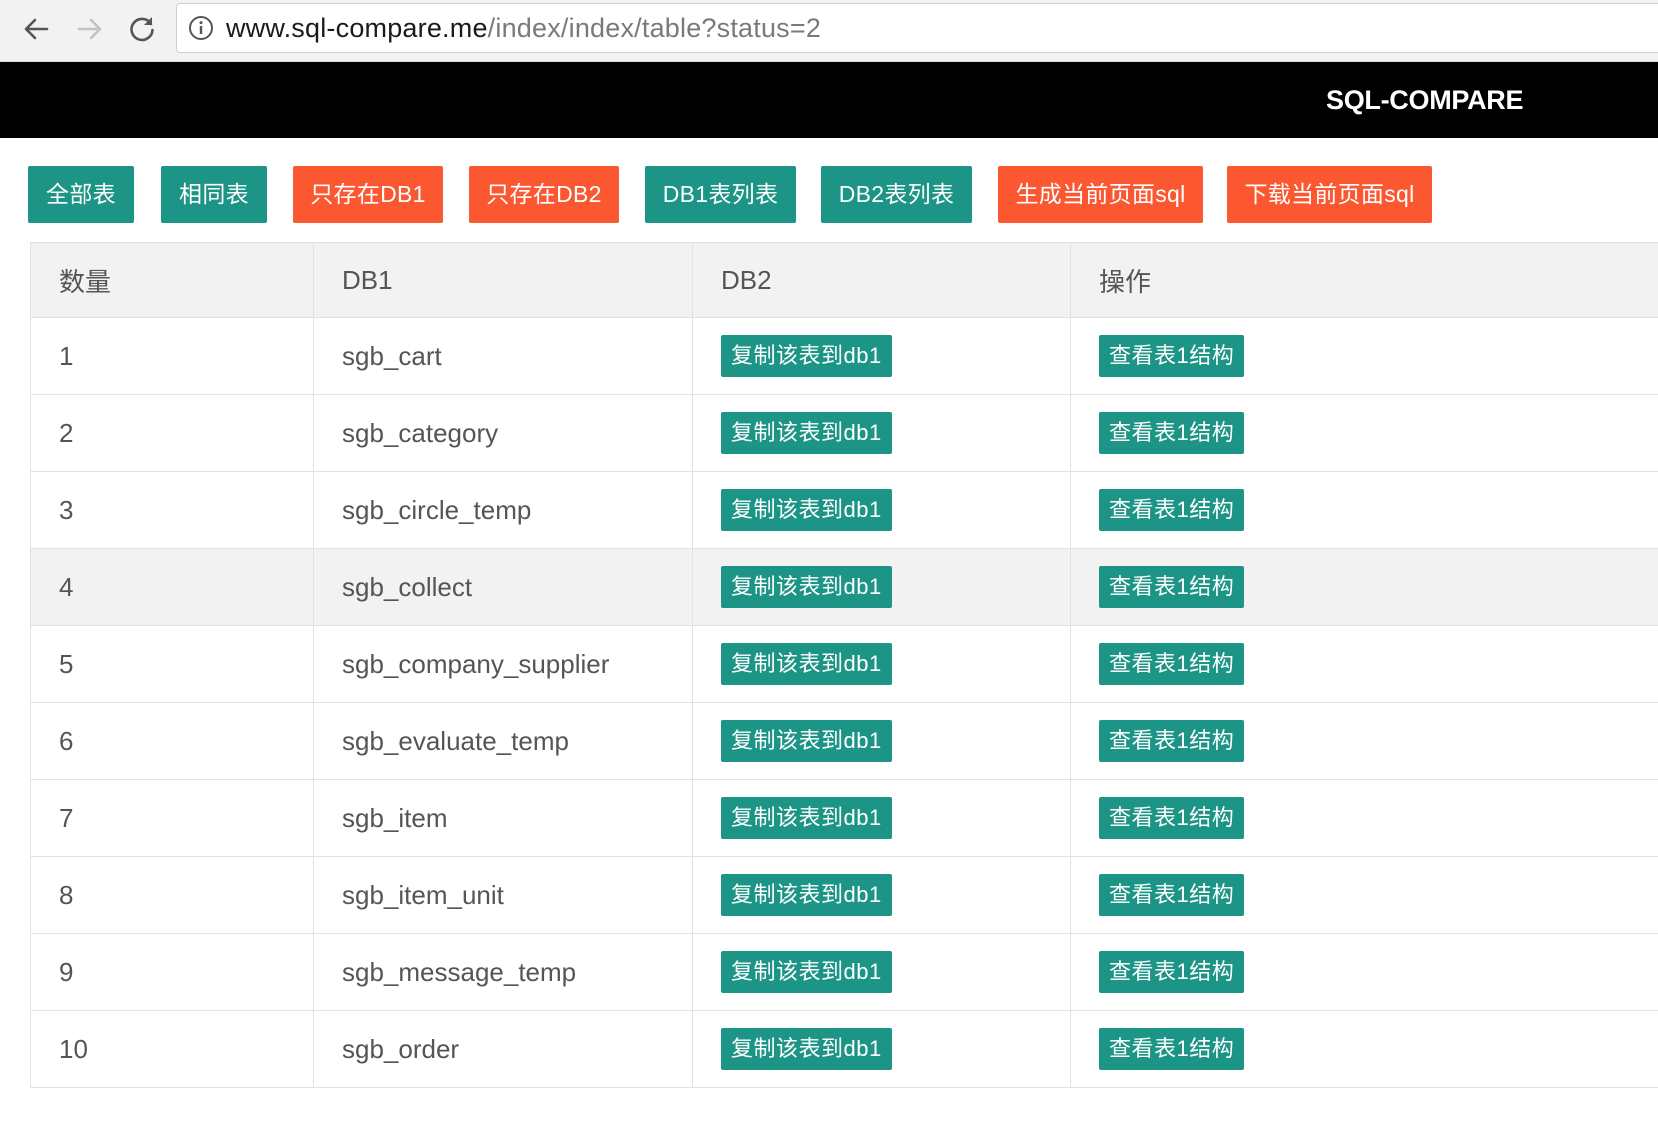  What do you see at coordinates (201, 28) in the screenshot?
I see `info-icon` at bounding box center [201, 28].